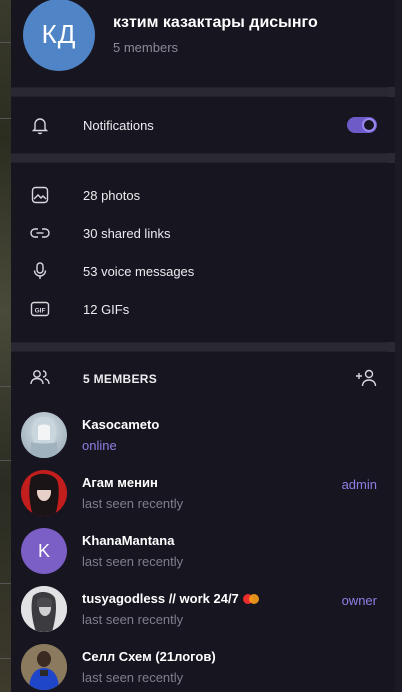  I want to click on media-row-gifs: GIF 12 GIFs, so click(203, 309).